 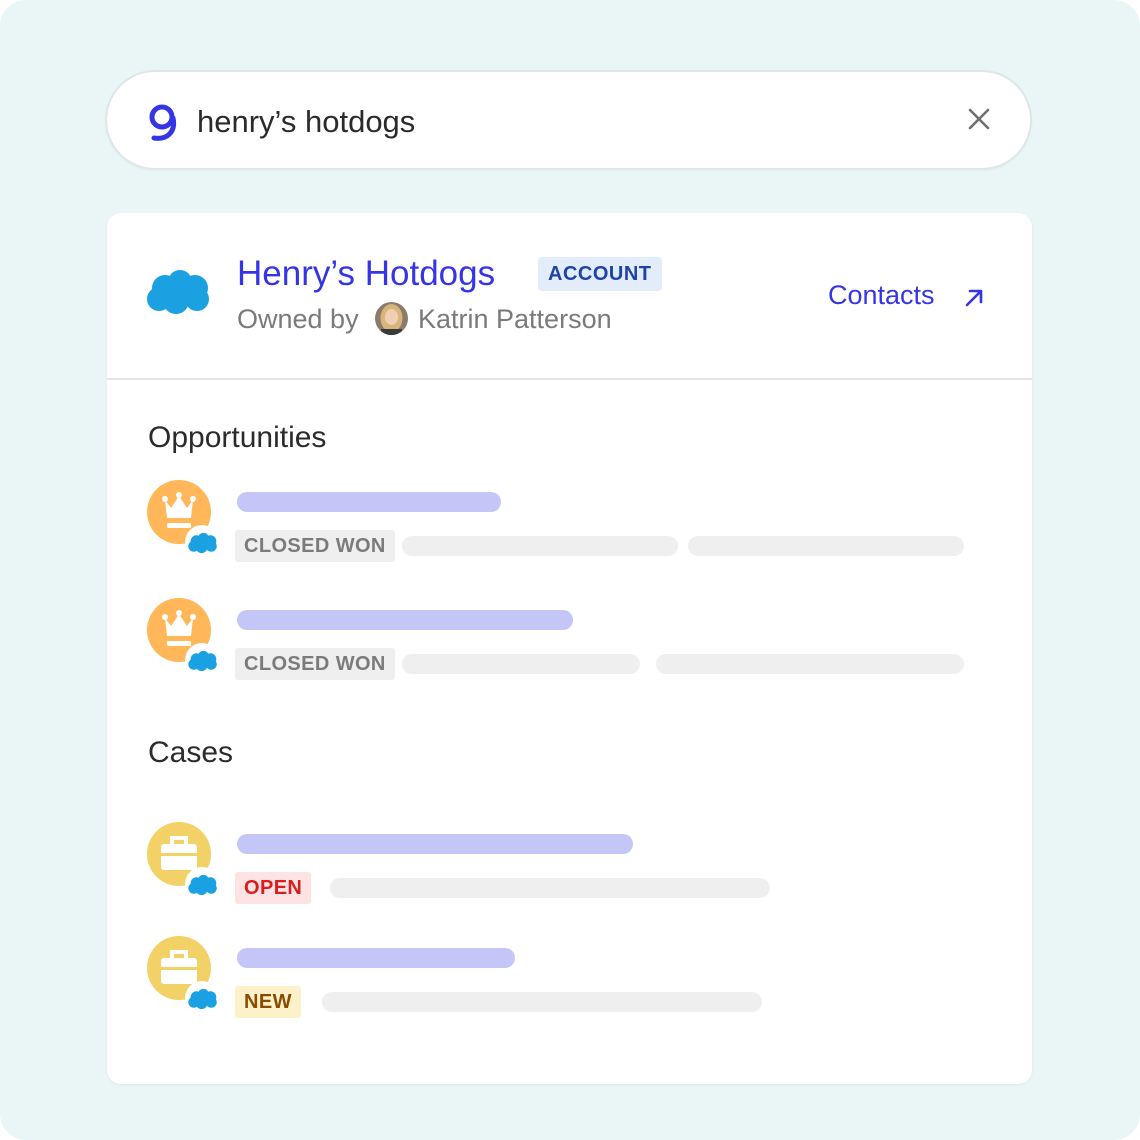 I want to click on close-icon, so click(x=979, y=119).